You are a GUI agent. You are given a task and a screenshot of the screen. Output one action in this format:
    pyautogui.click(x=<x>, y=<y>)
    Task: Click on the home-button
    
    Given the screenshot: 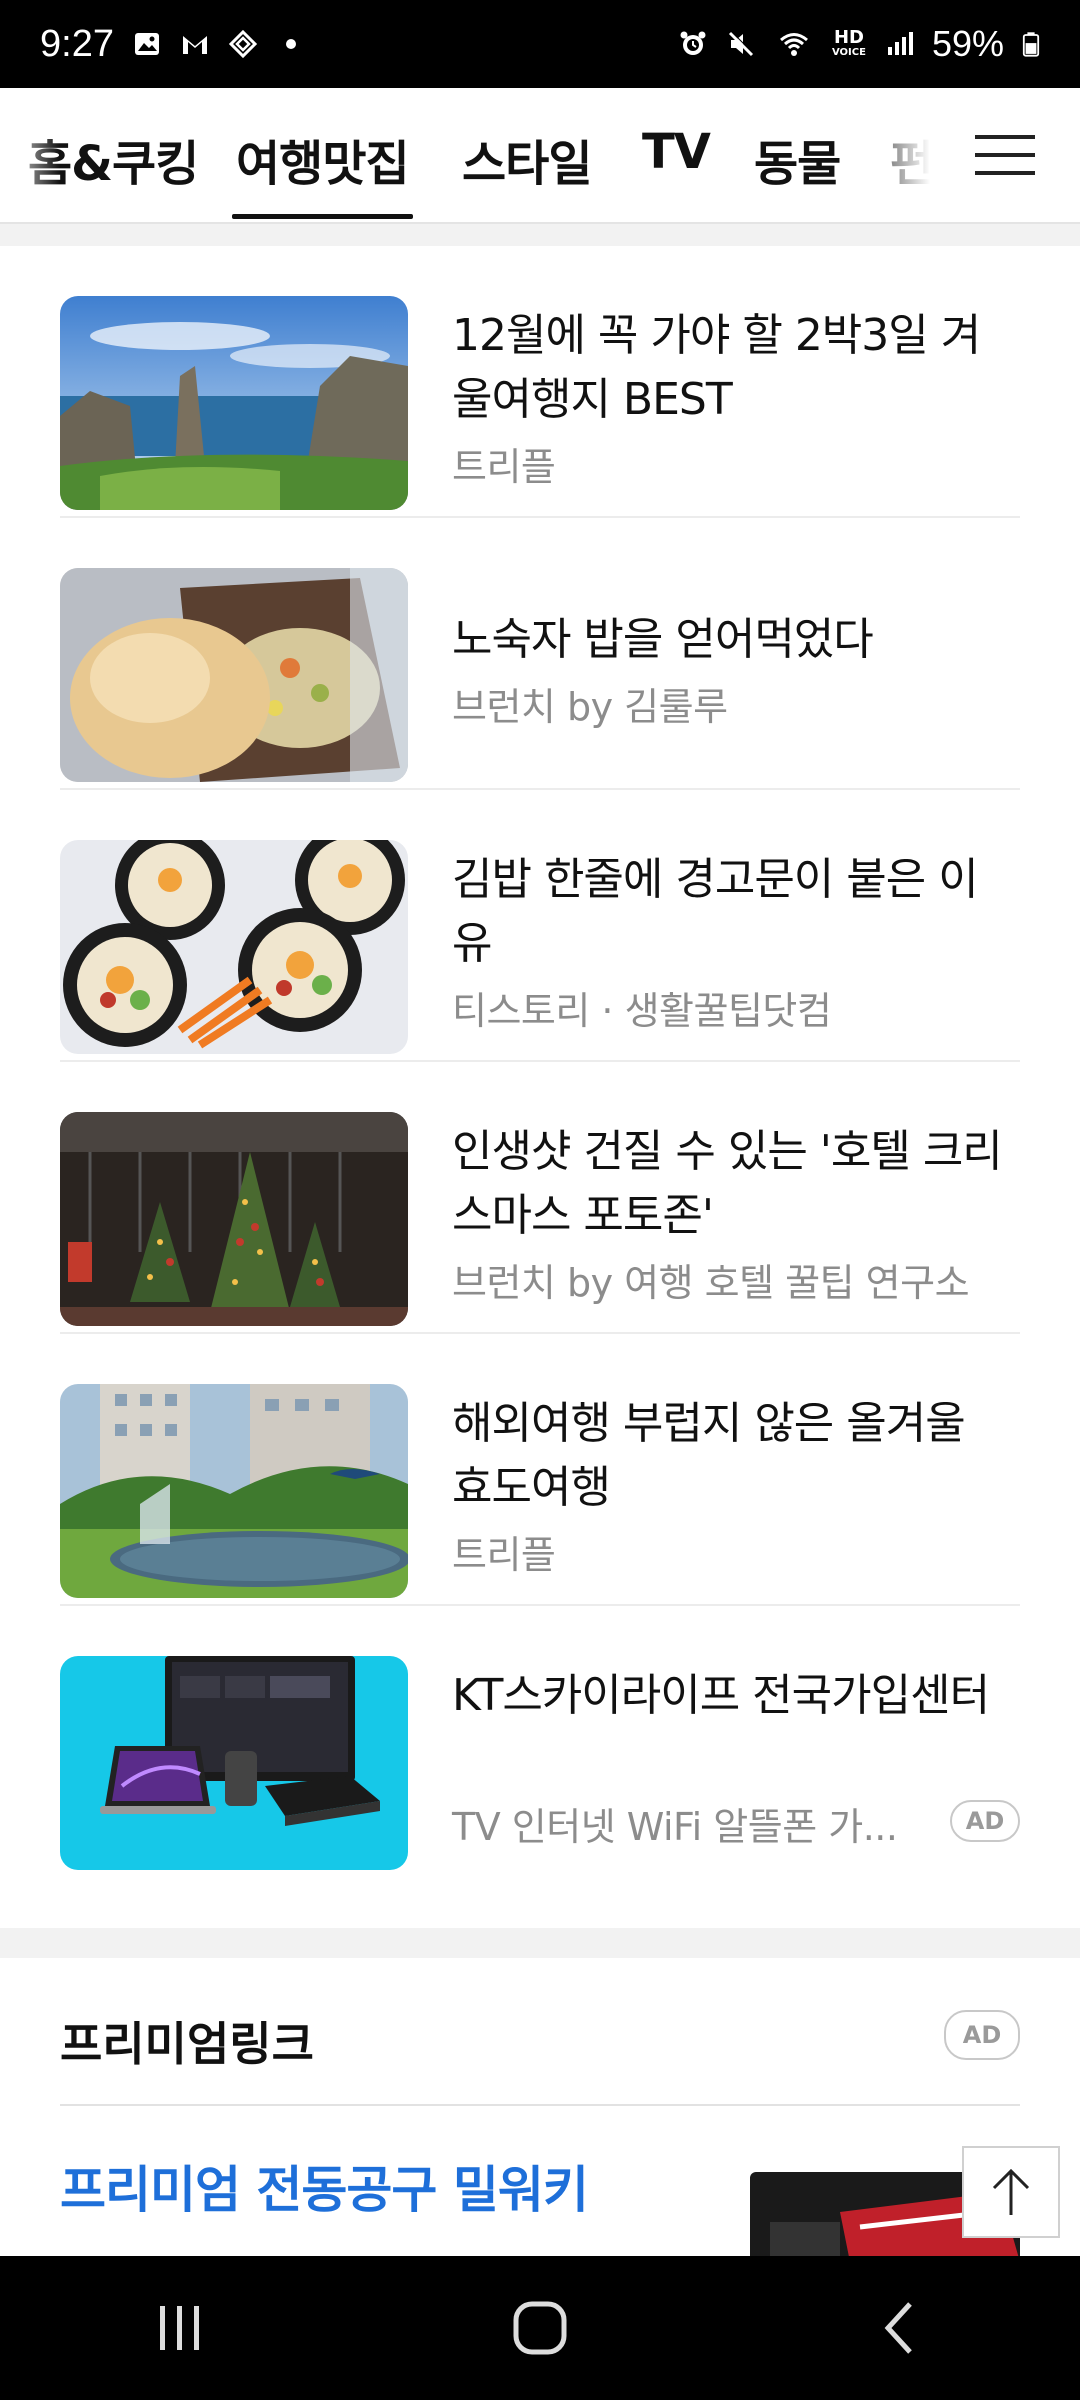 What is the action you would take?
    pyautogui.click(x=540, y=2328)
    